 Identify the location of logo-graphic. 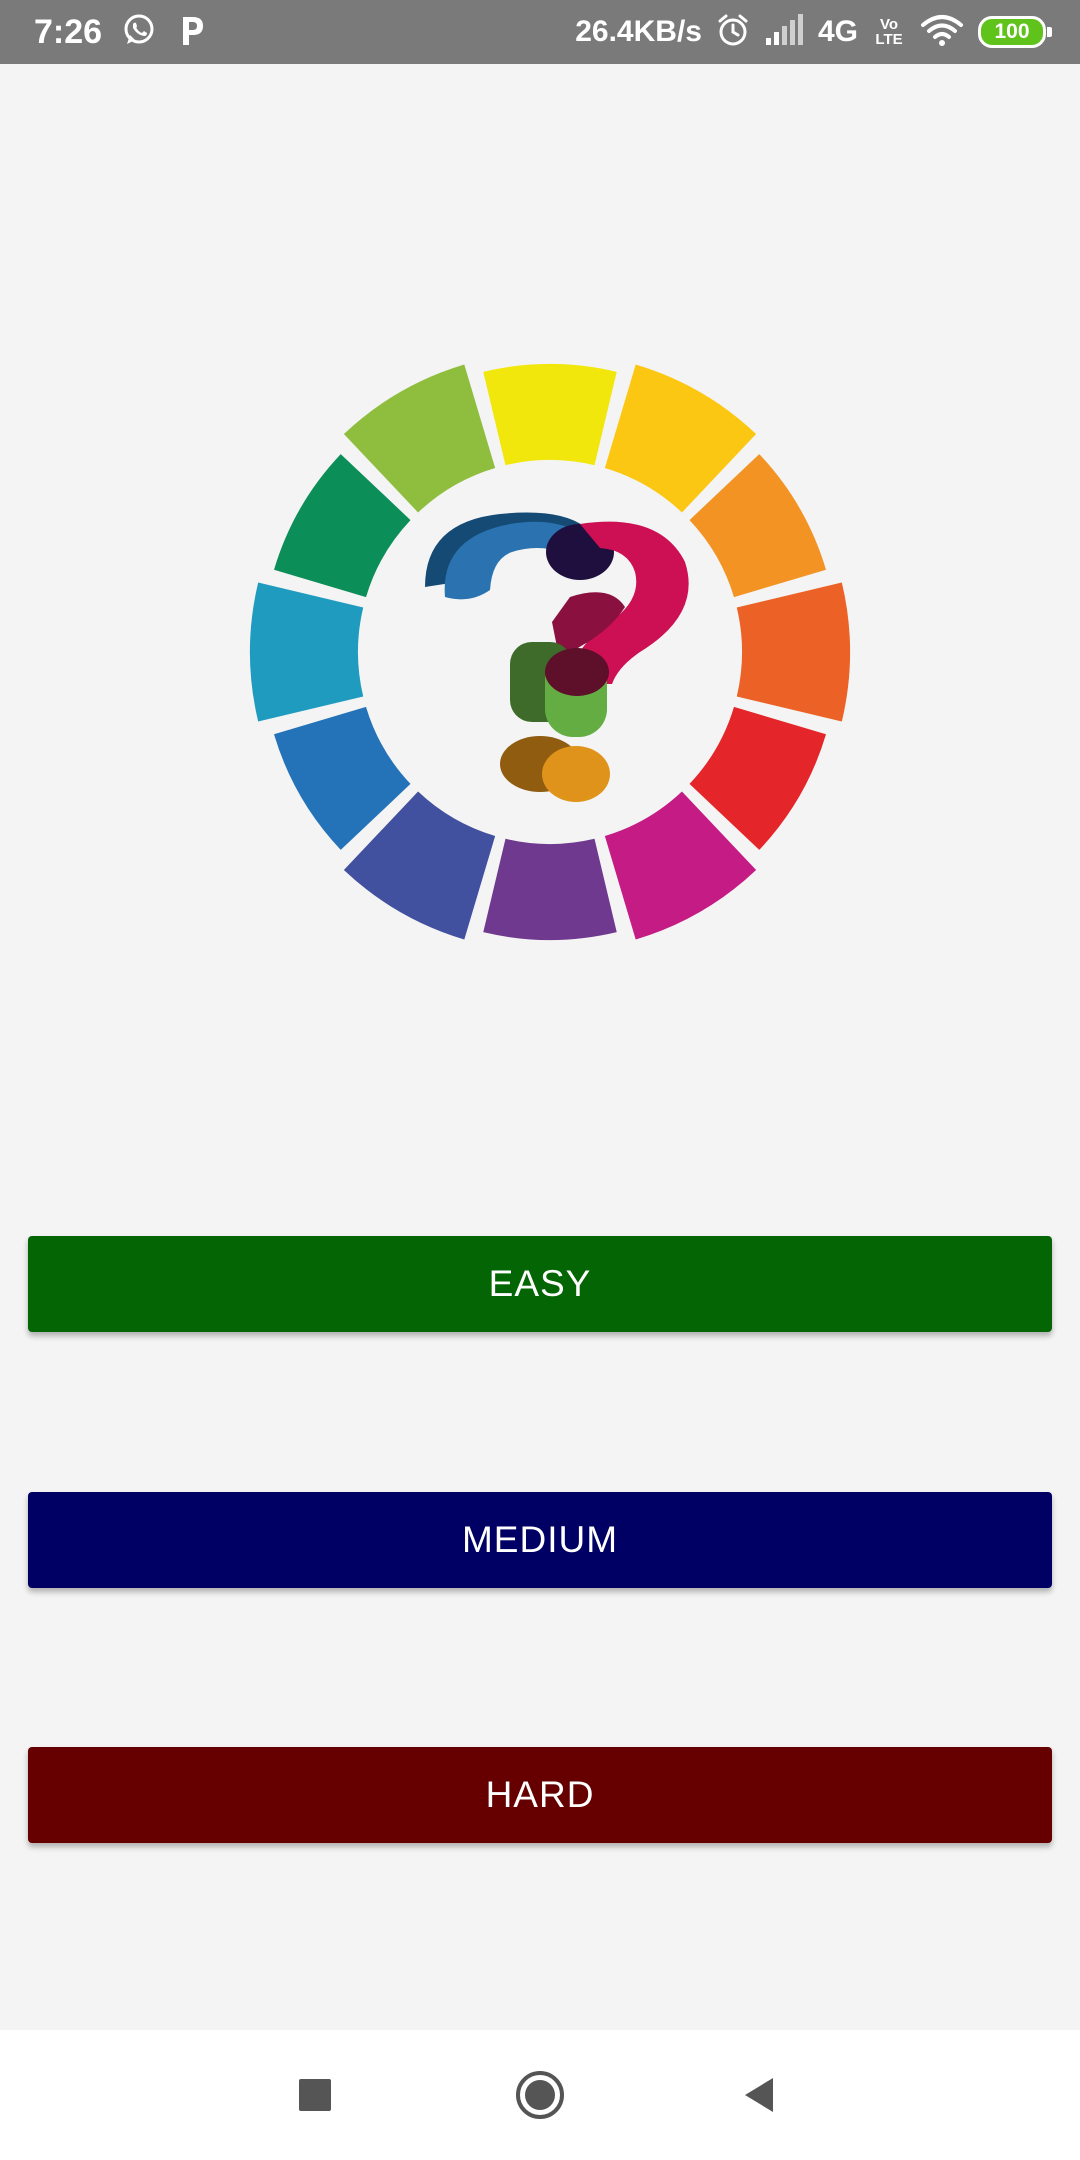
(550, 652).